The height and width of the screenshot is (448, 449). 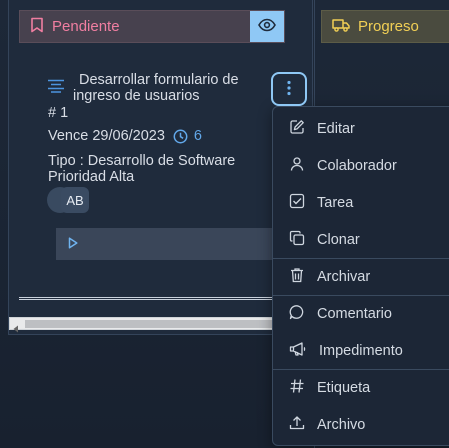 I want to click on avatar-initials: AB, so click(x=75, y=200).